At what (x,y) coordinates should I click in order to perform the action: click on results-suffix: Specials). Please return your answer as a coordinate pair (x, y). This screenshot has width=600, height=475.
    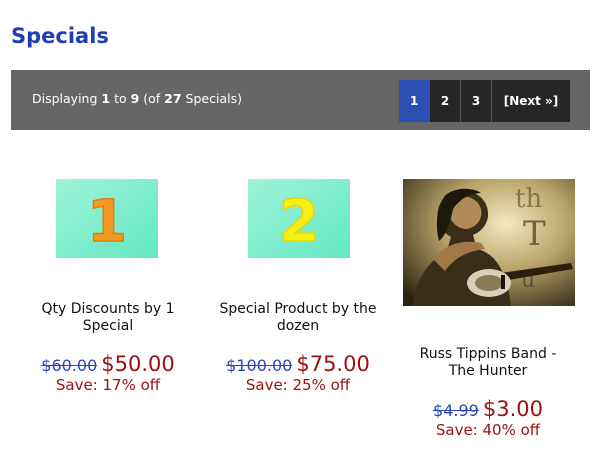
    Looking at the image, I should click on (211, 98).